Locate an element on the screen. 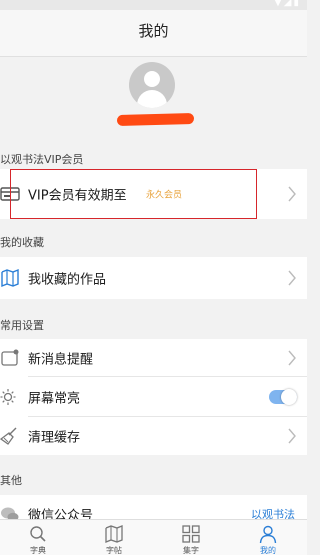 Image resolution: width=320 pixels, height=555 pixels. title-bar: 我的 is located at coordinates (153, 33).